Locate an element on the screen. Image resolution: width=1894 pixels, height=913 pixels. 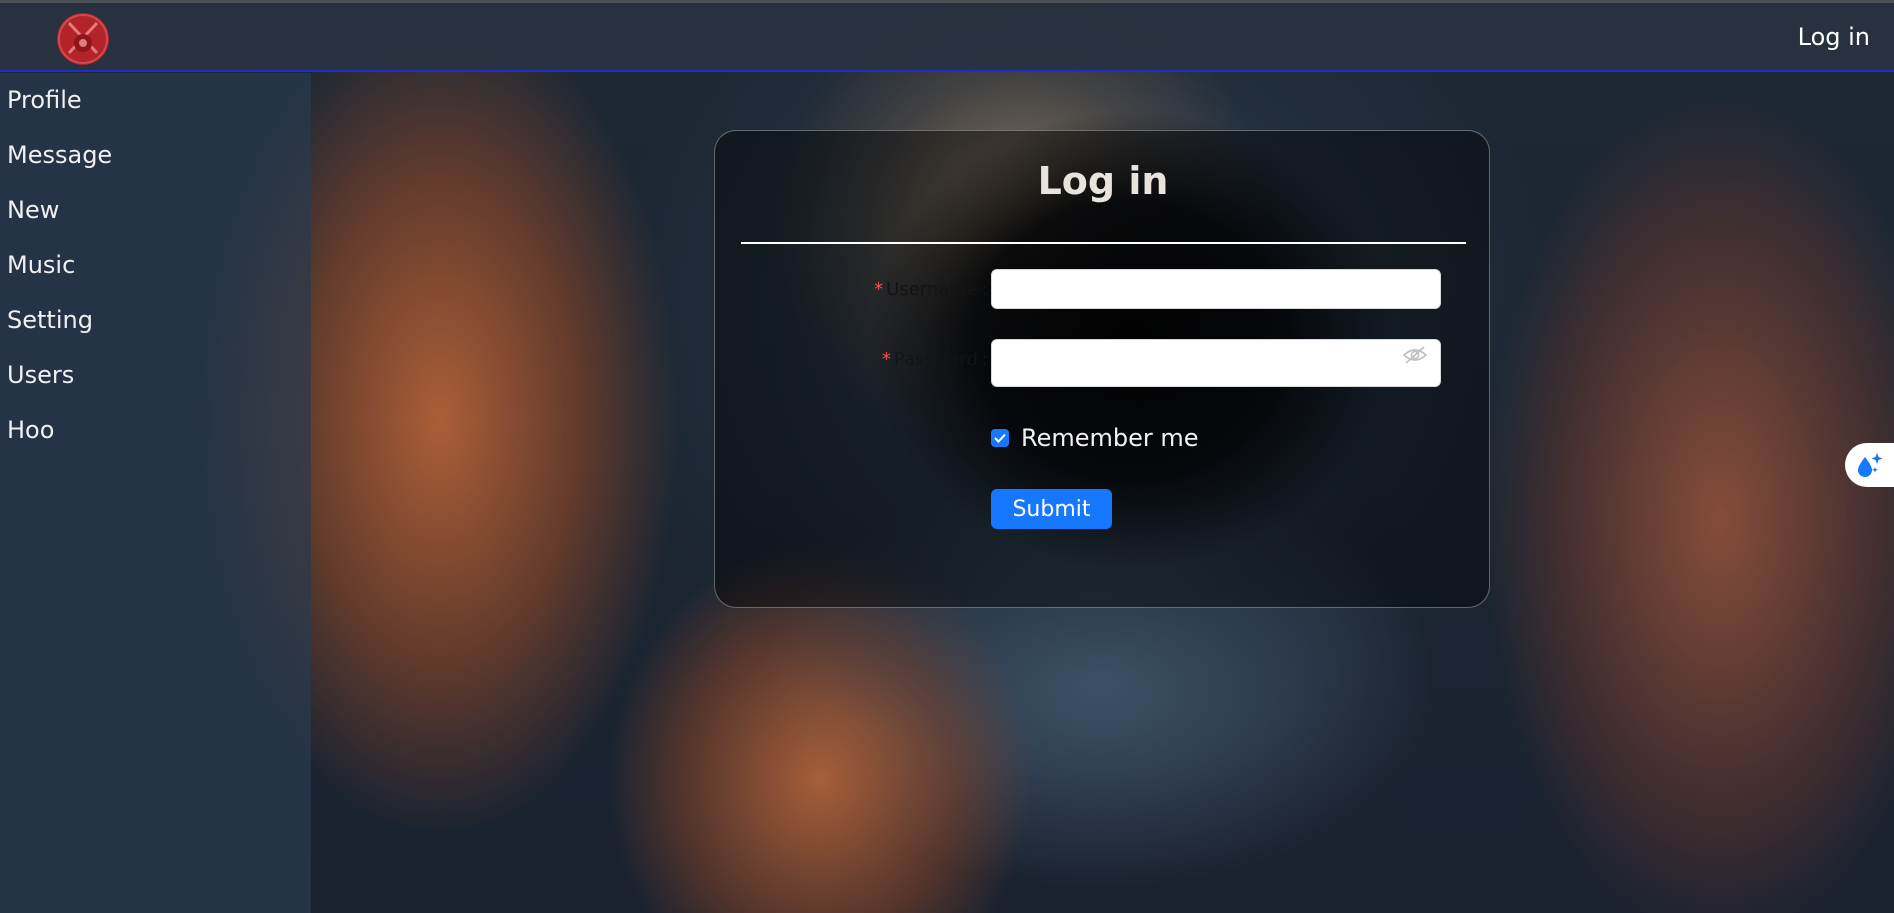
title-divider is located at coordinates (1103, 243).